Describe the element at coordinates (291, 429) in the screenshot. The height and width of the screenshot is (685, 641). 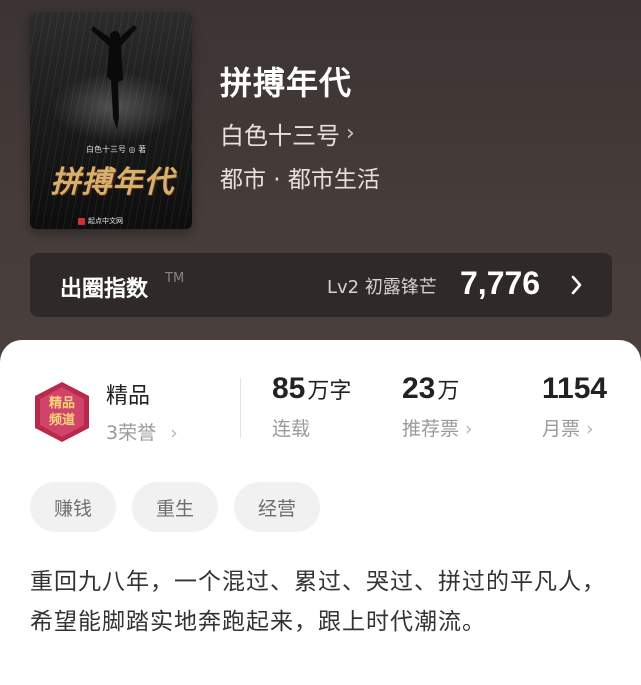
I see `stat-label: 连载` at that location.